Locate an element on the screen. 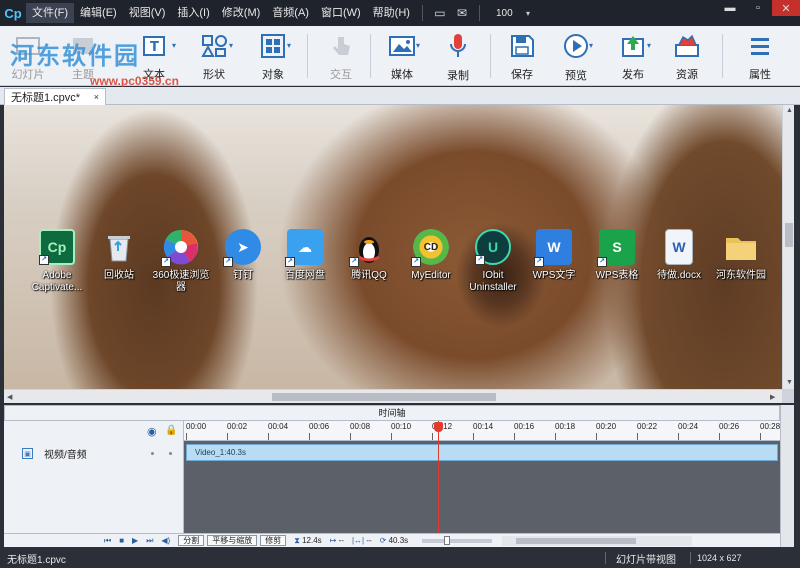  interaction-label: 交互 is located at coordinates (341, 75).